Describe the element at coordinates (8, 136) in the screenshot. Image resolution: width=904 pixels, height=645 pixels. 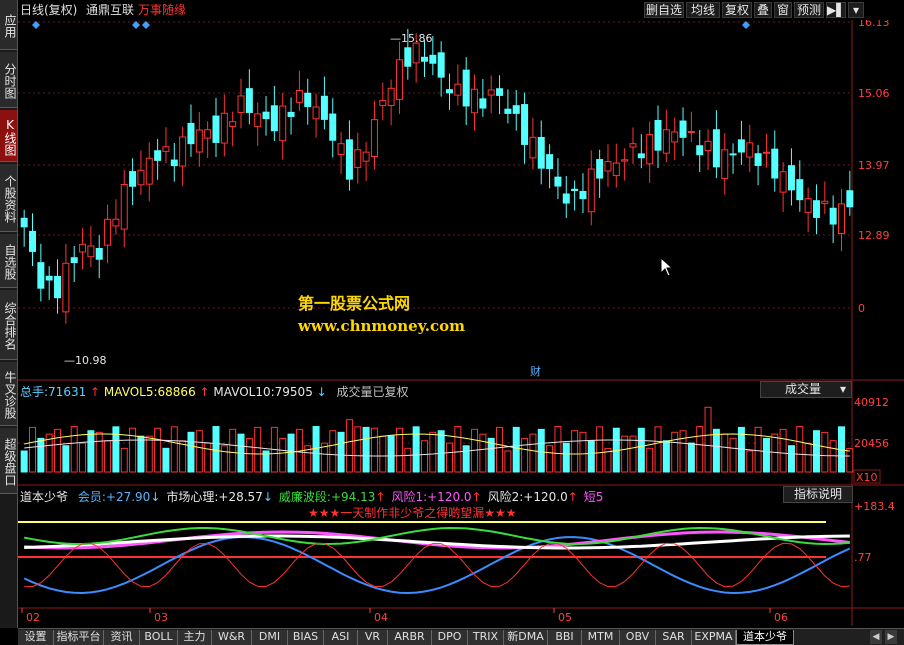
I see `sidebar-tab-2: K线图` at that location.